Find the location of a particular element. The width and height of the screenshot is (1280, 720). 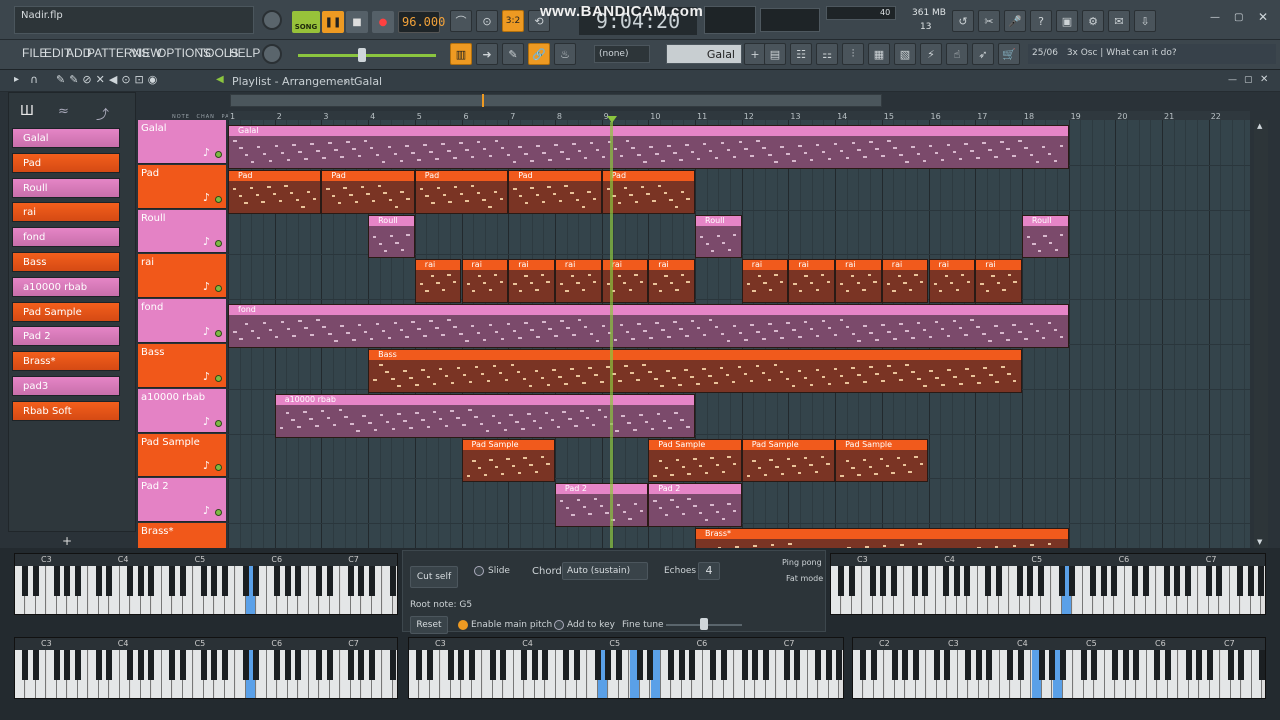

cut-self-button: Cut self is located at coordinates (434, 577).